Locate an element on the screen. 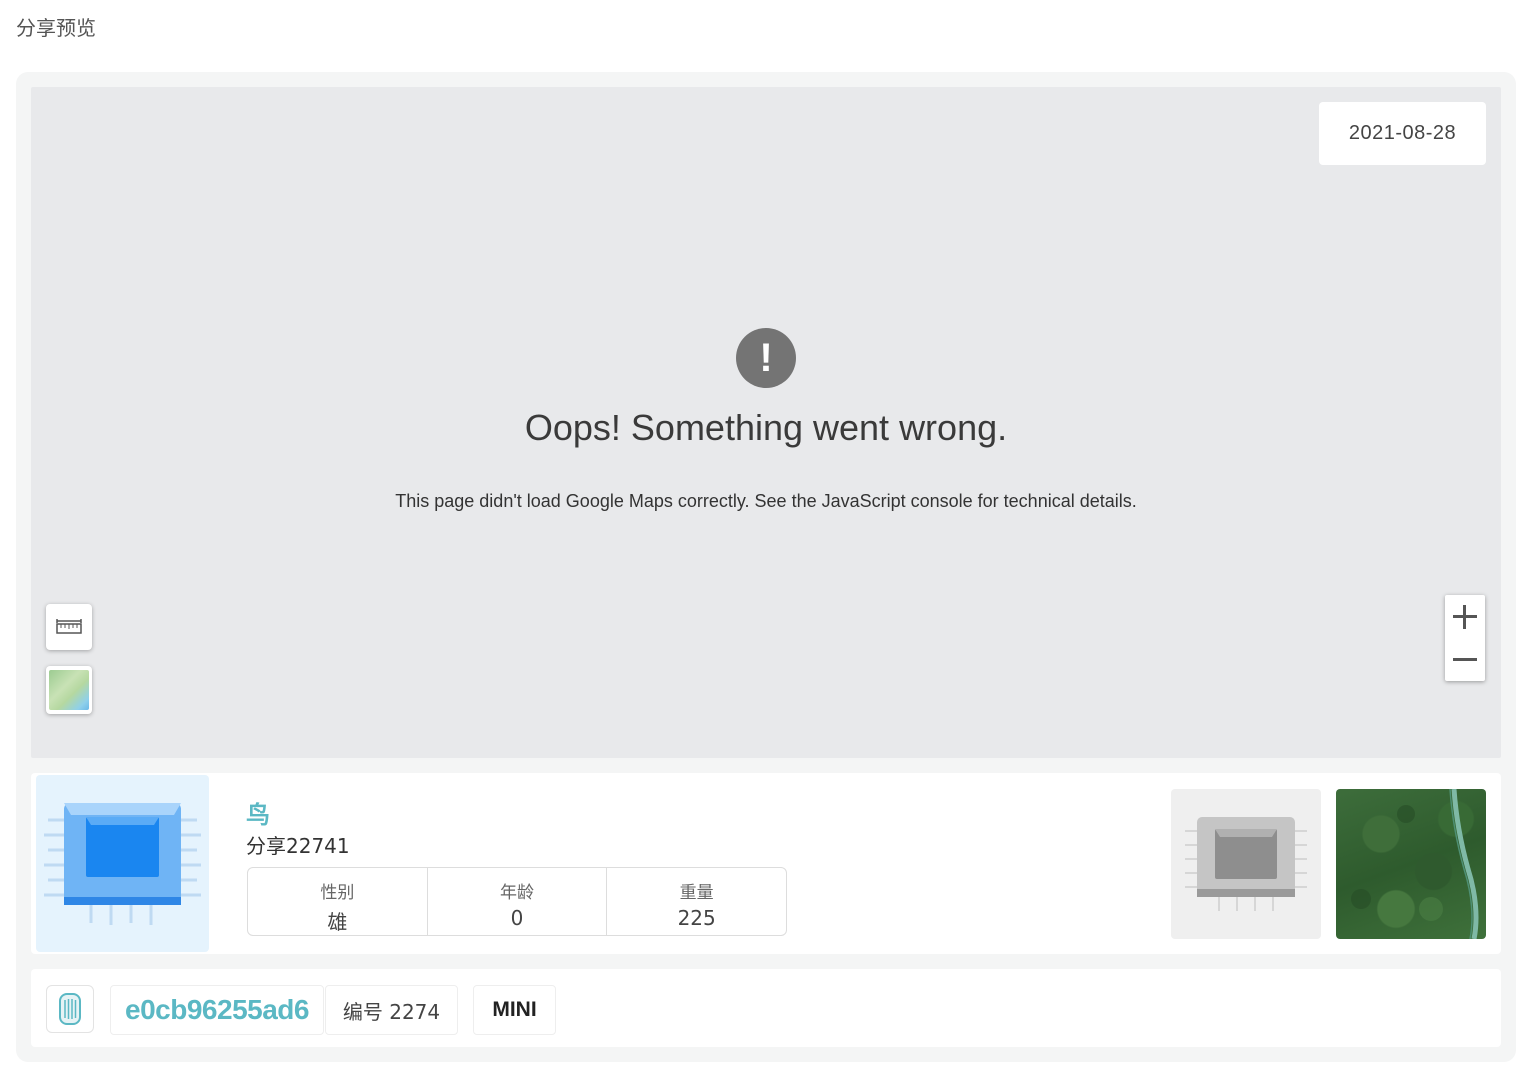  page-title: 分享预览 is located at coordinates (56, 28).